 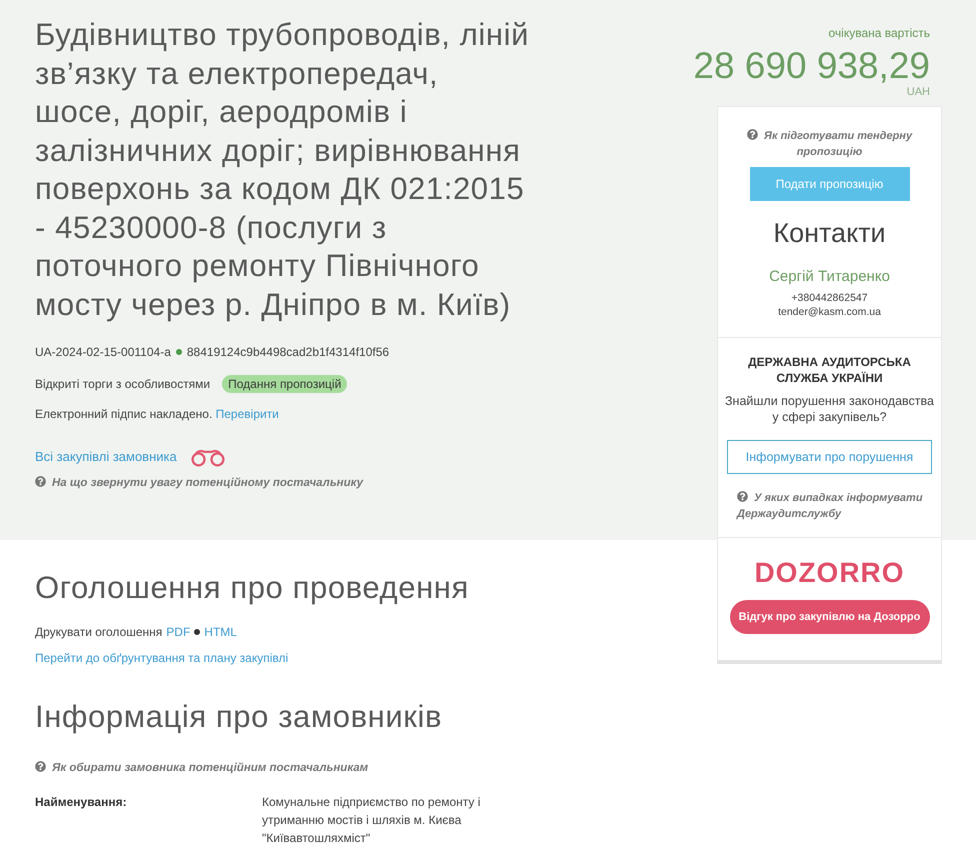 What do you see at coordinates (178, 632) in the screenshot?
I see `print-format-link: PDF` at bounding box center [178, 632].